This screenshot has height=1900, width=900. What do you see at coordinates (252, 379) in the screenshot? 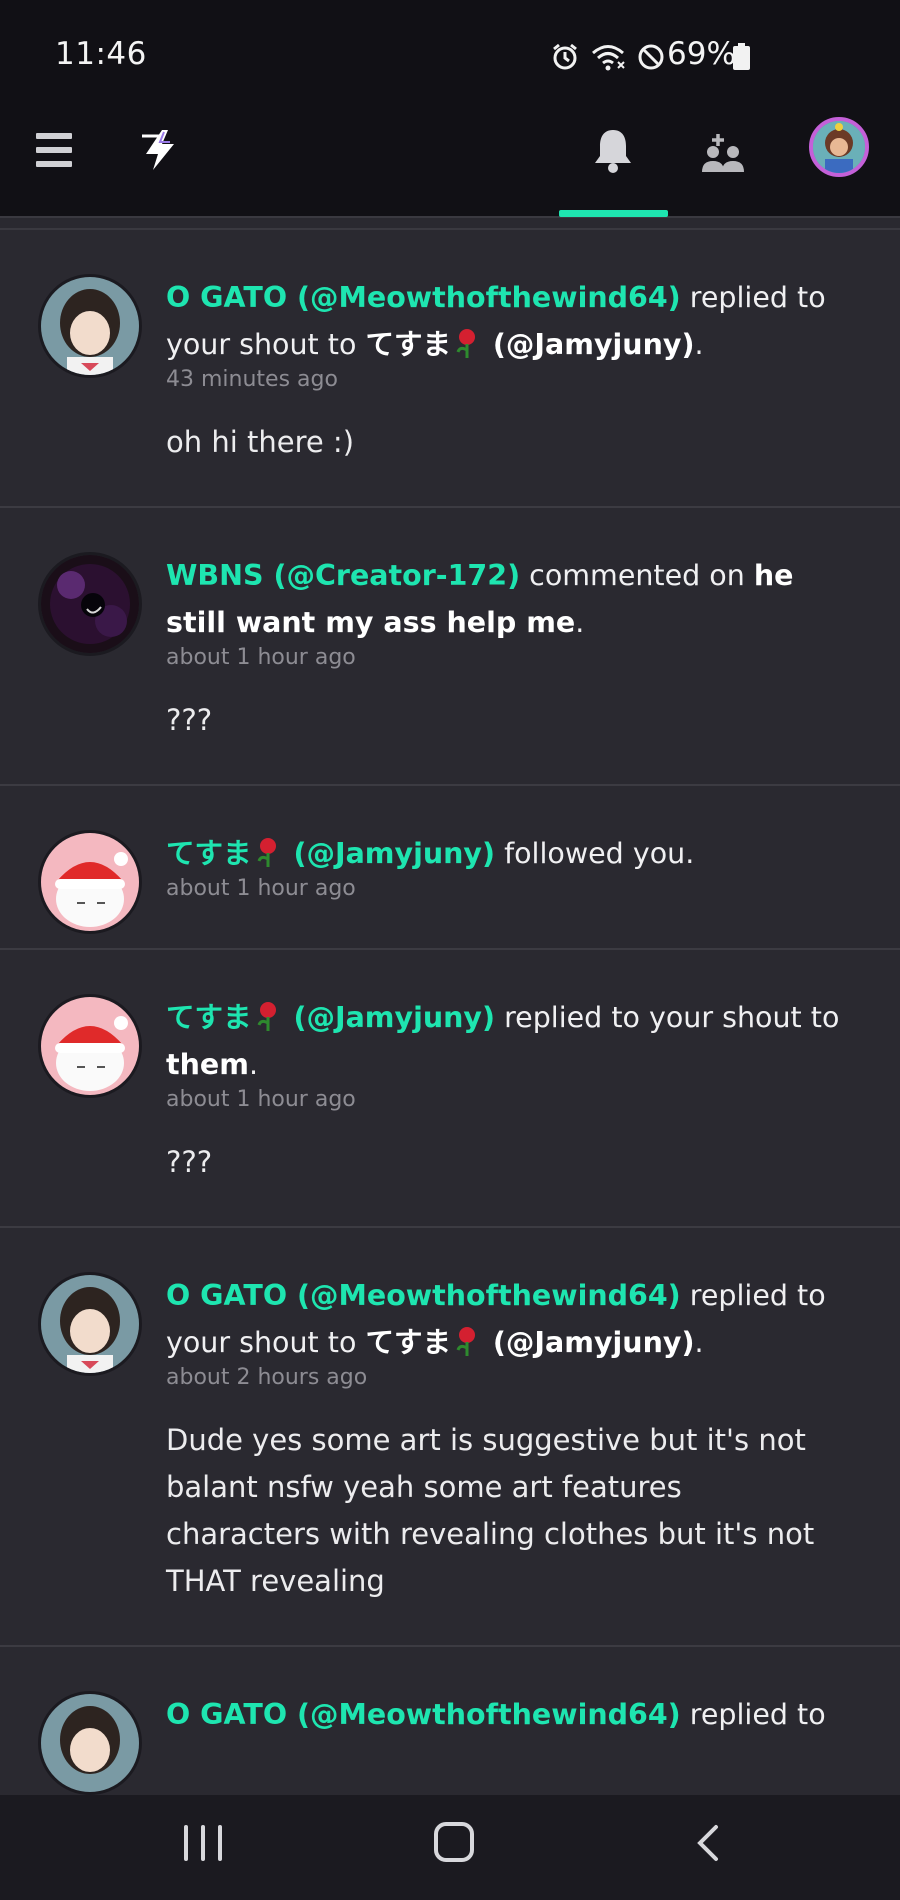
I see `timestamp: 43 minutes ago` at bounding box center [252, 379].